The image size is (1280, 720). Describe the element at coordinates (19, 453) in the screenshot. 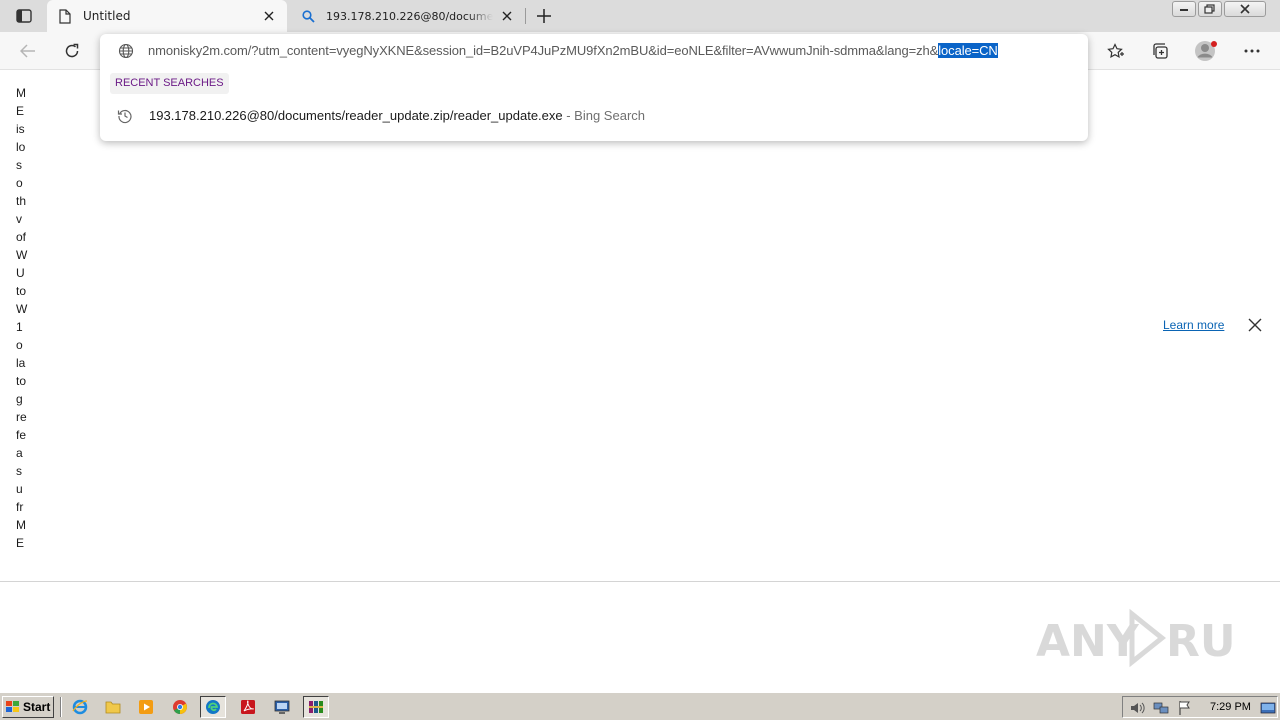

I see `wrapped-word: a` at that location.